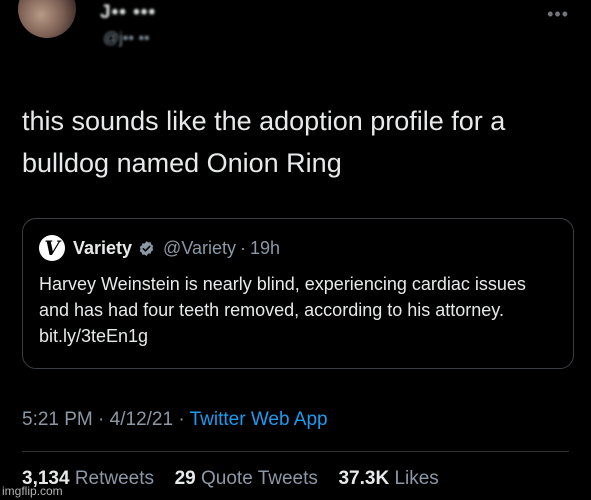 The height and width of the screenshot is (500, 591). I want to click on likes-stat: 37.3K Likes, so click(388, 478).